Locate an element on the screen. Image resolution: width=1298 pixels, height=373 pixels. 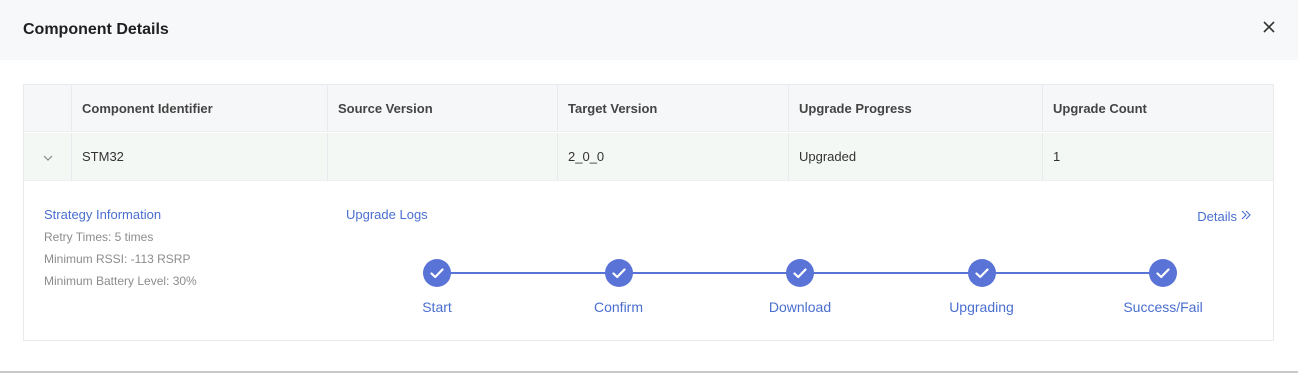
row-expand-toggle is located at coordinates (48, 156).